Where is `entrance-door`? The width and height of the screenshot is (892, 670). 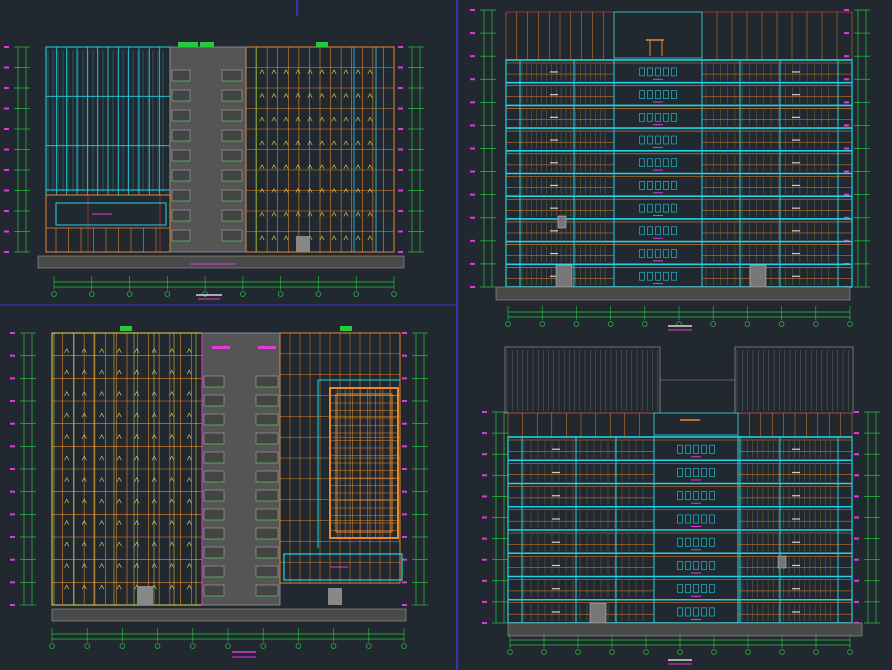
entrance-door is located at coordinates (303, 244).